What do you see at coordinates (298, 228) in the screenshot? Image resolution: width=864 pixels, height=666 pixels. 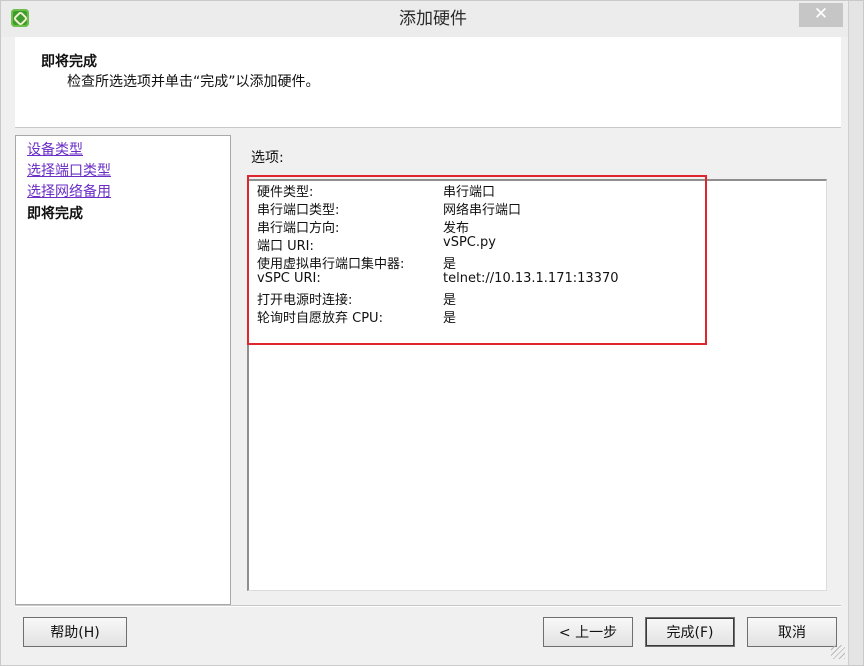 I see `summary-key: 串行端口方向:` at bounding box center [298, 228].